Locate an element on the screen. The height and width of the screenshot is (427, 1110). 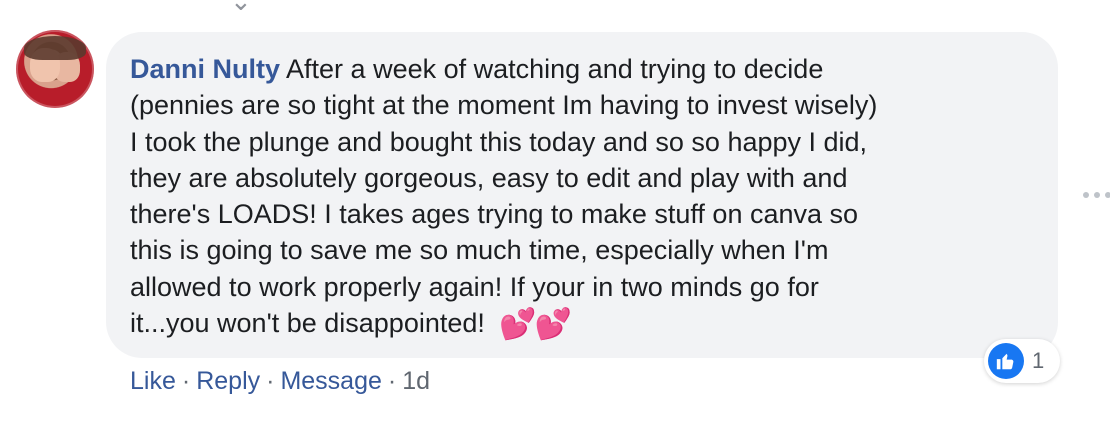
thumbs-up-icon is located at coordinates (1006, 361).